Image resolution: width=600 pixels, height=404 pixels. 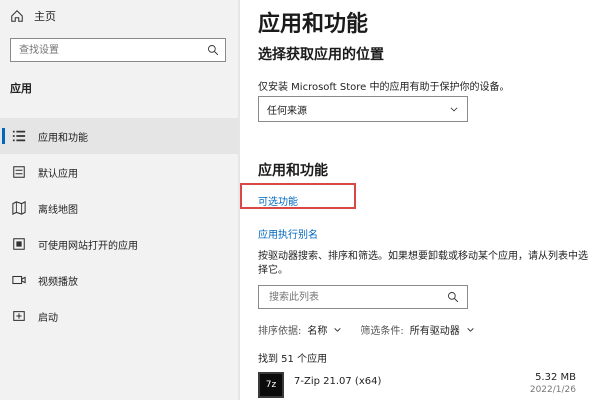 I want to click on sidebar-item-label: 默认应用, so click(x=58, y=174).